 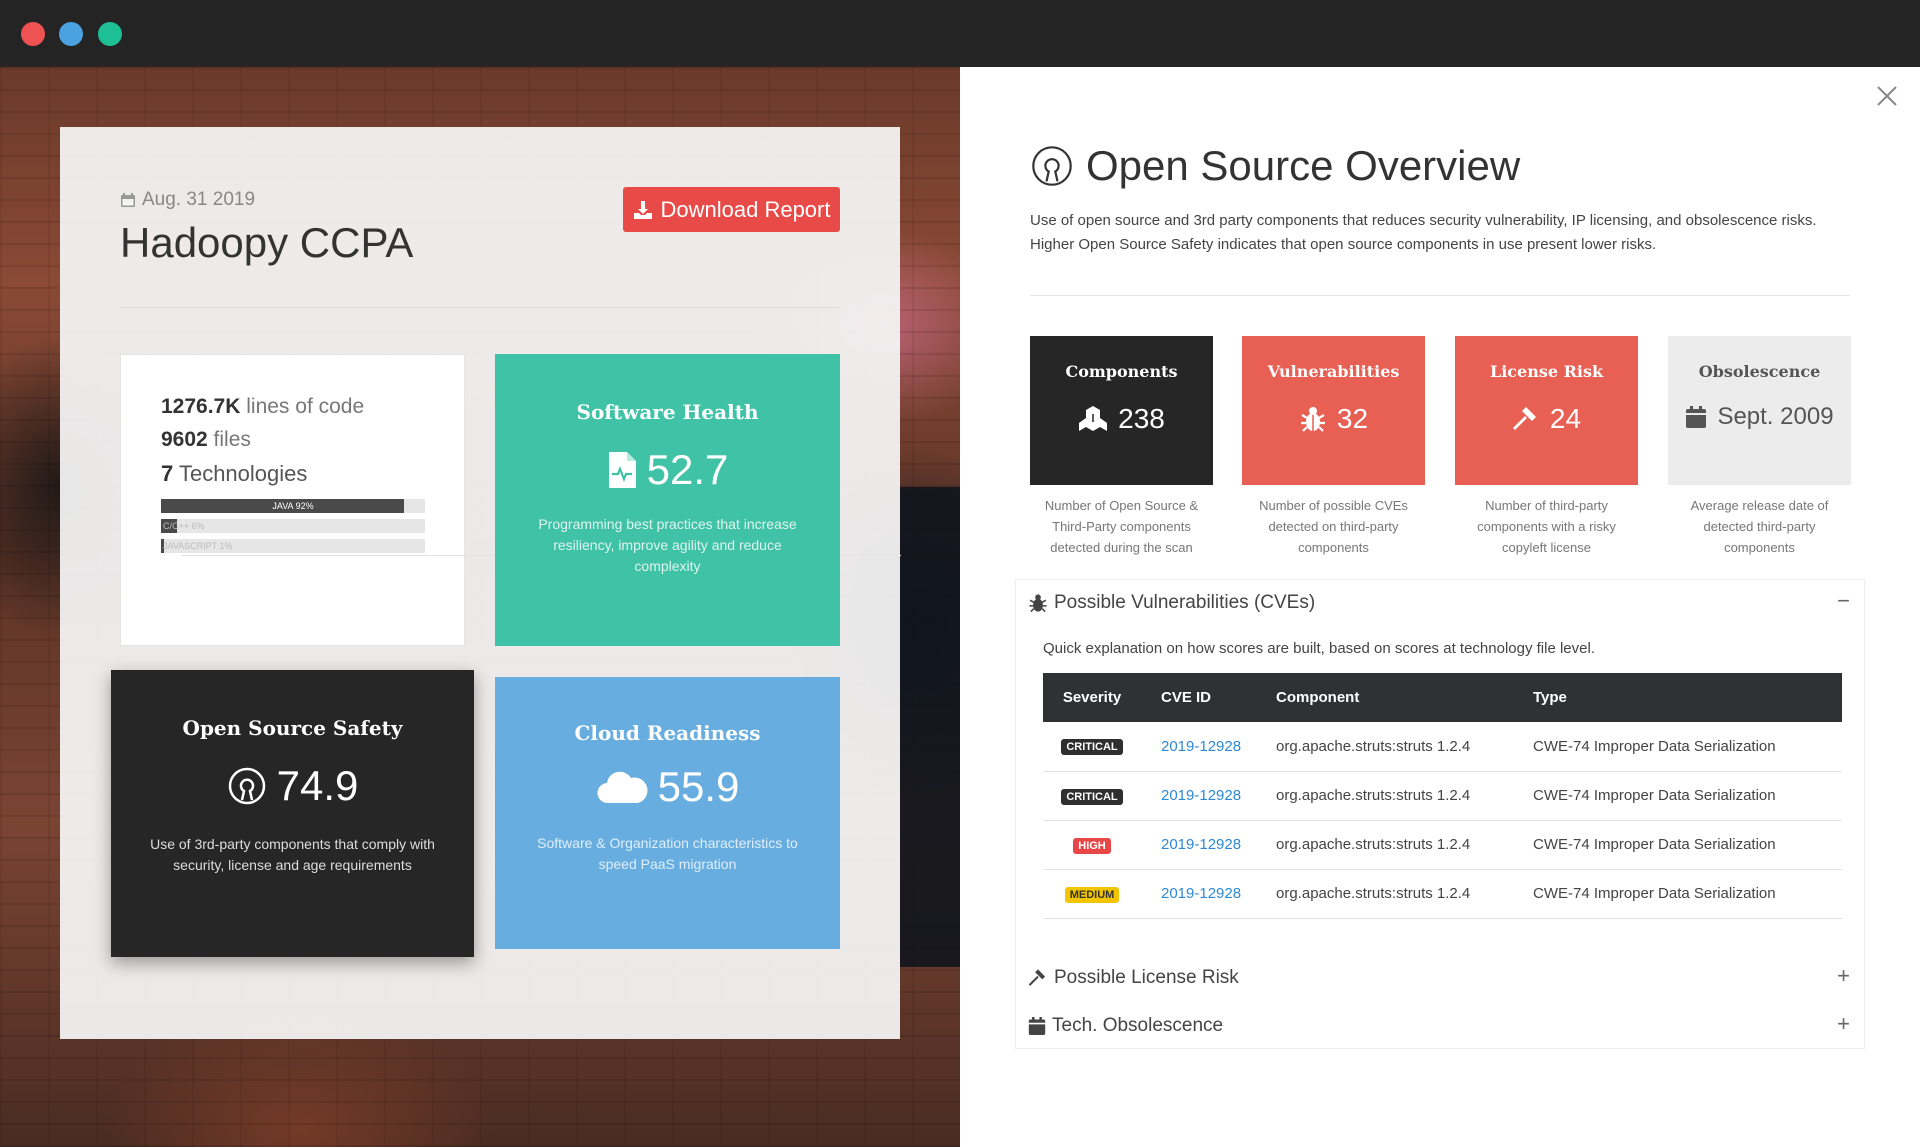 I want to click on obsolescence-title: Obsolescence, so click(x=1759, y=371).